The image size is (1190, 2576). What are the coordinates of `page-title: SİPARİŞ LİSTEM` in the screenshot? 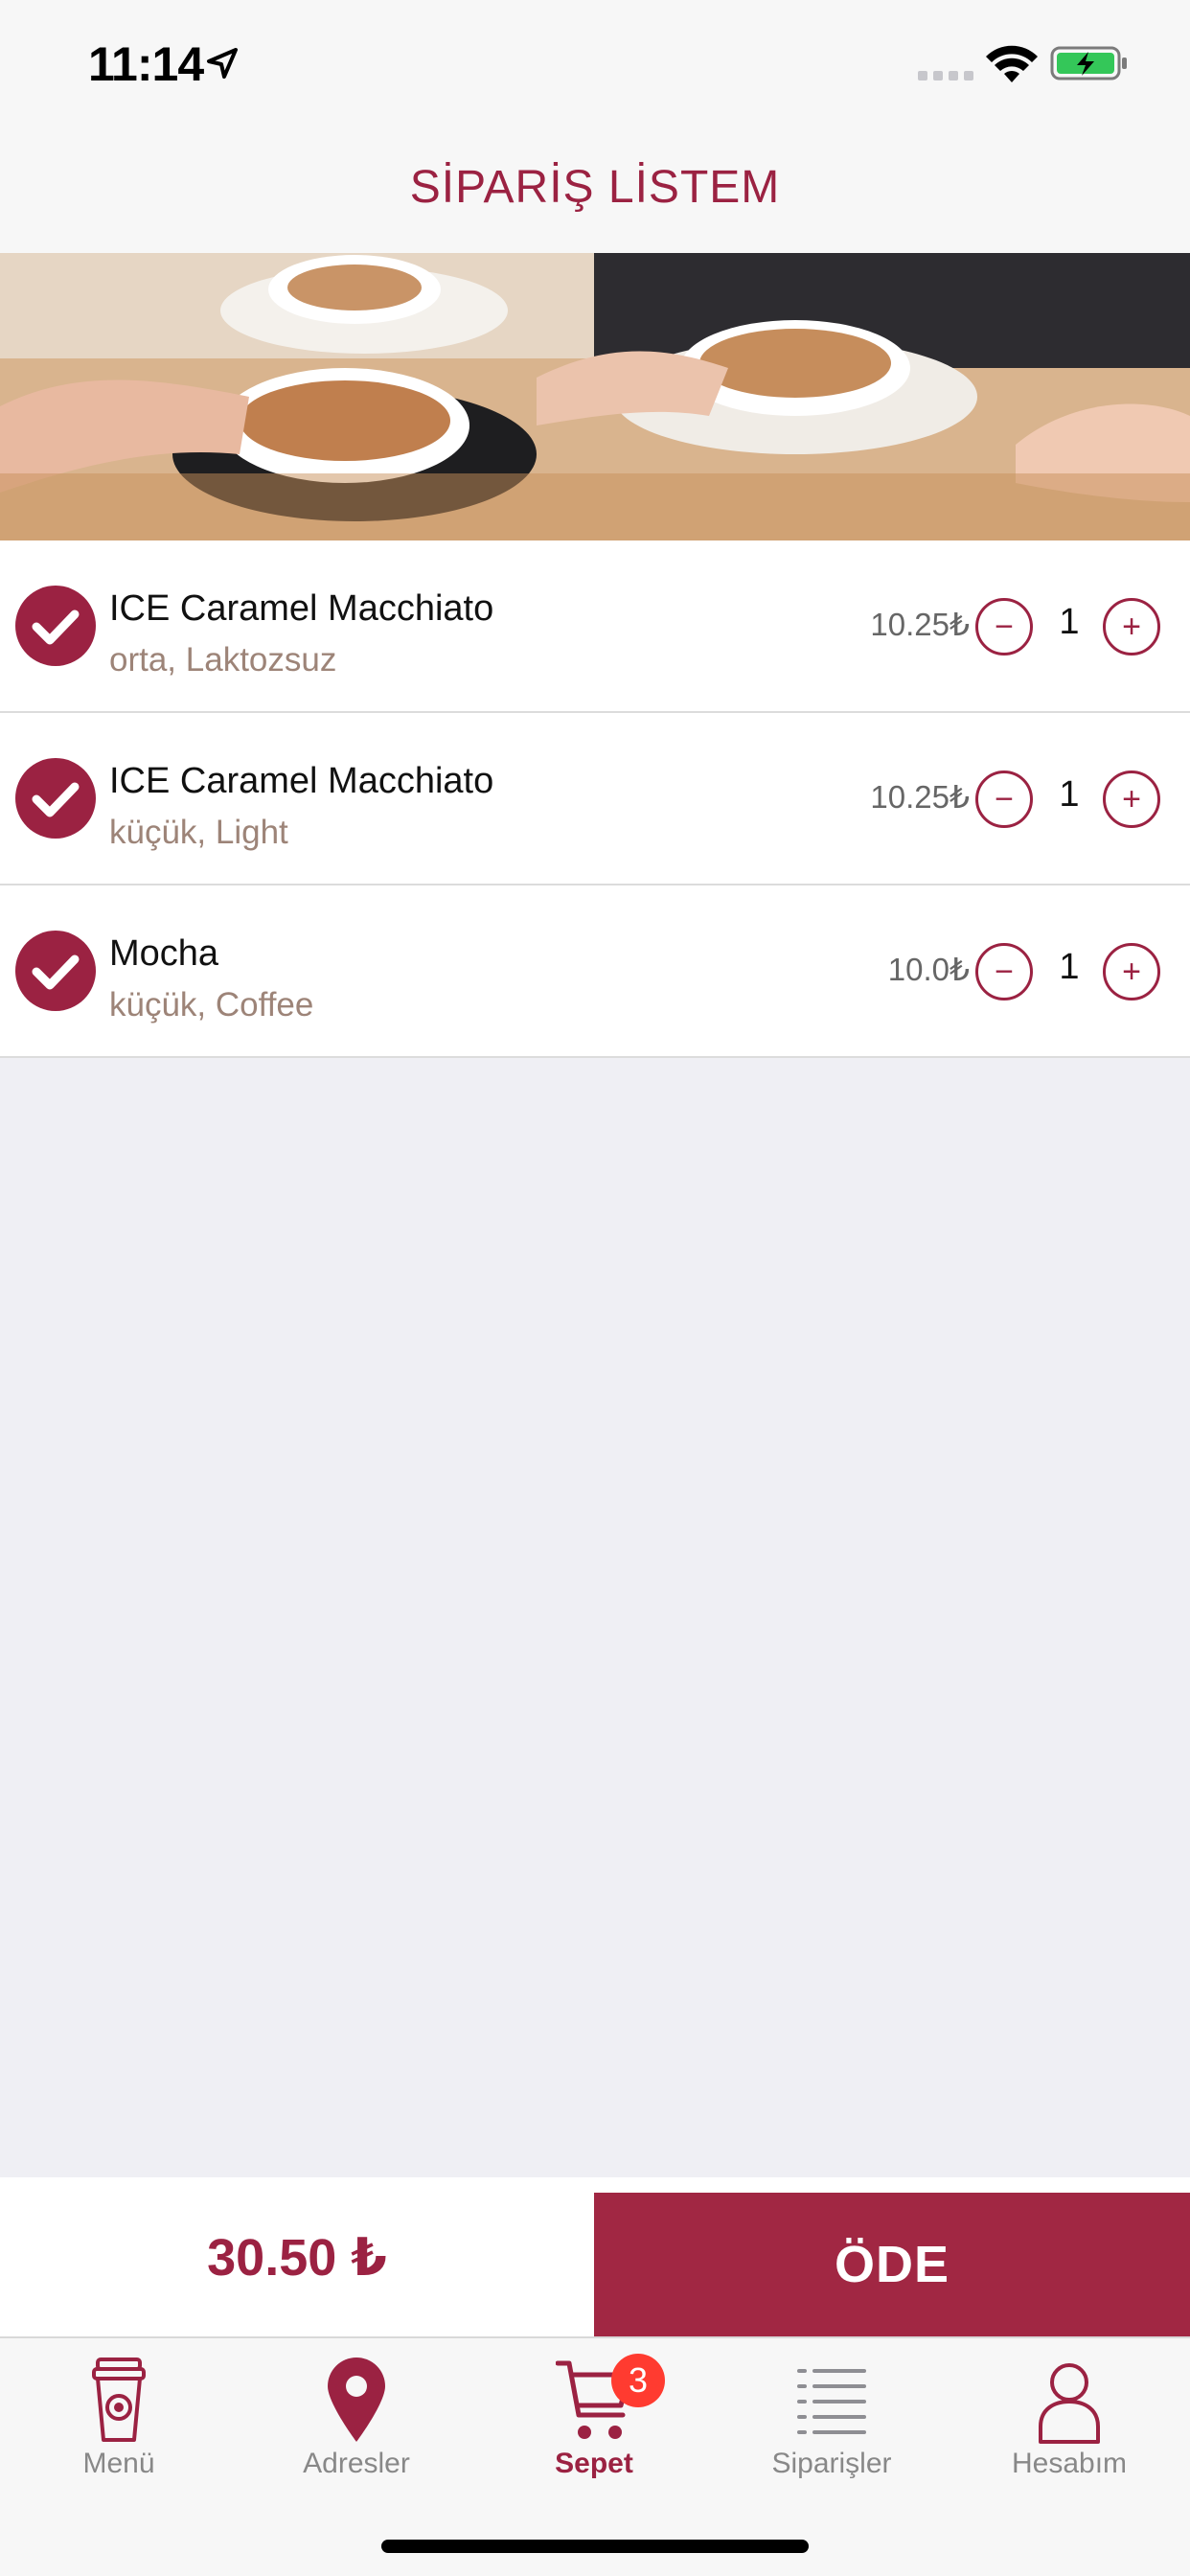 It's located at (595, 187).